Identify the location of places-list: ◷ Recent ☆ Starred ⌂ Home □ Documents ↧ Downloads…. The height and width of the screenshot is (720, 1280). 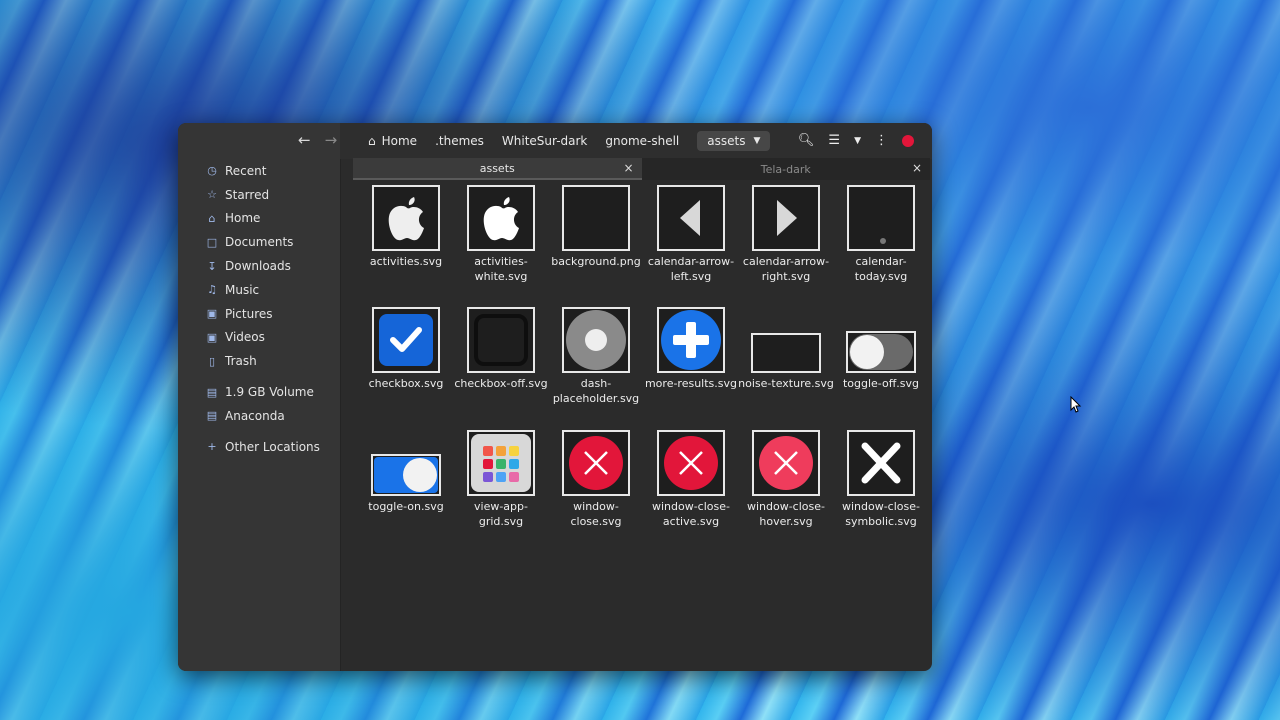
(263, 309).